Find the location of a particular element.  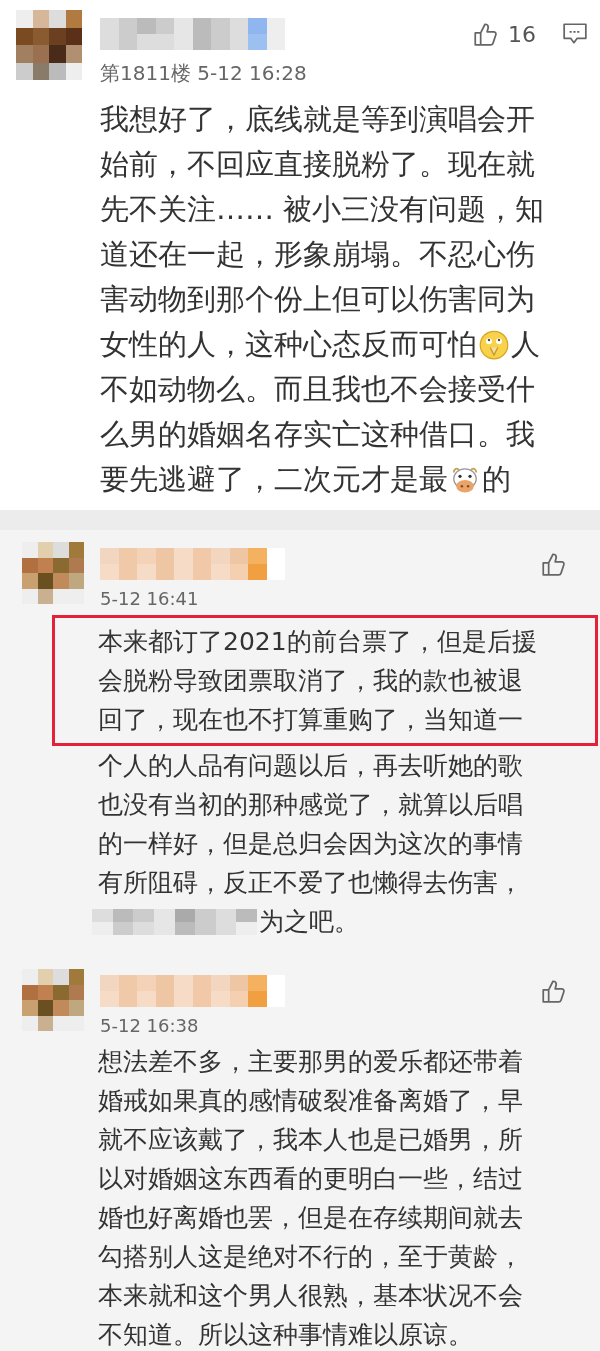

smiley-icon is located at coordinates (494, 344).